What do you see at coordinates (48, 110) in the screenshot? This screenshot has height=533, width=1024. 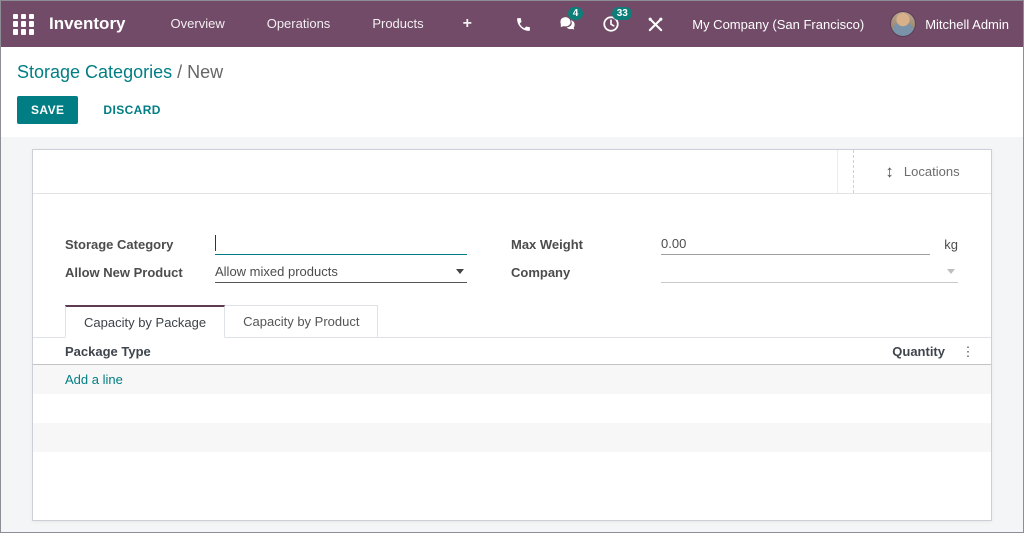 I see `save-button: SAVE` at bounding box center [48, 110].